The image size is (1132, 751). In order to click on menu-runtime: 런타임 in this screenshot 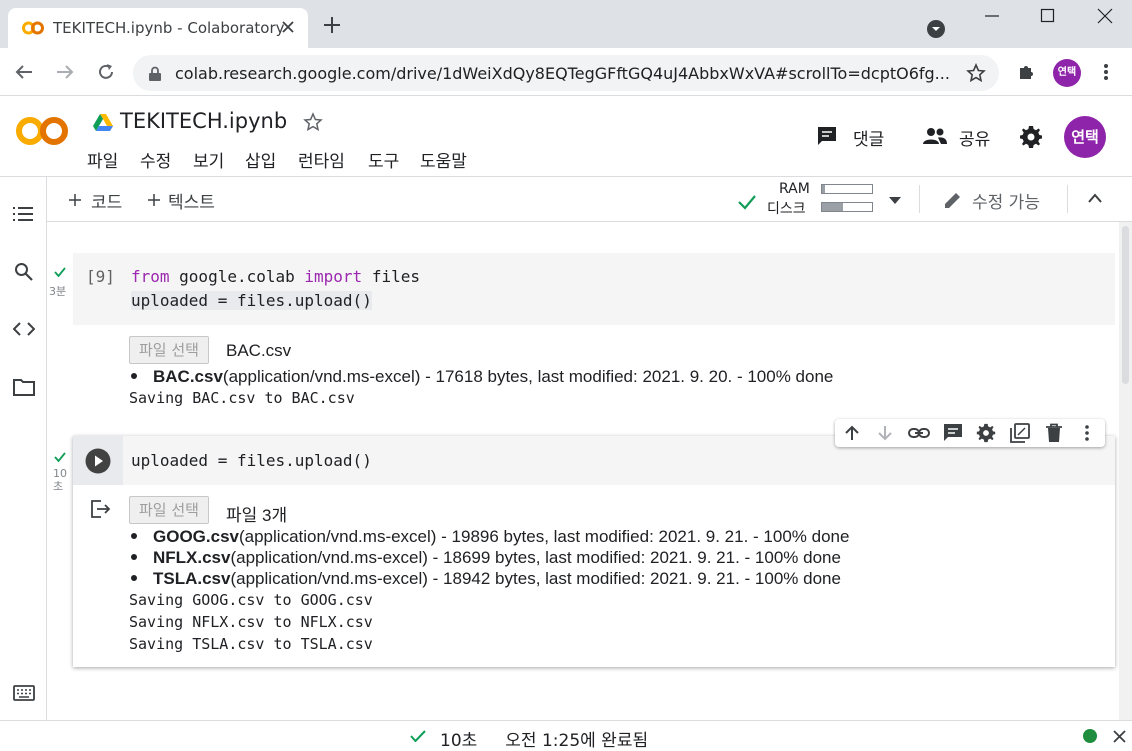, I will do `click(321, 159)`.